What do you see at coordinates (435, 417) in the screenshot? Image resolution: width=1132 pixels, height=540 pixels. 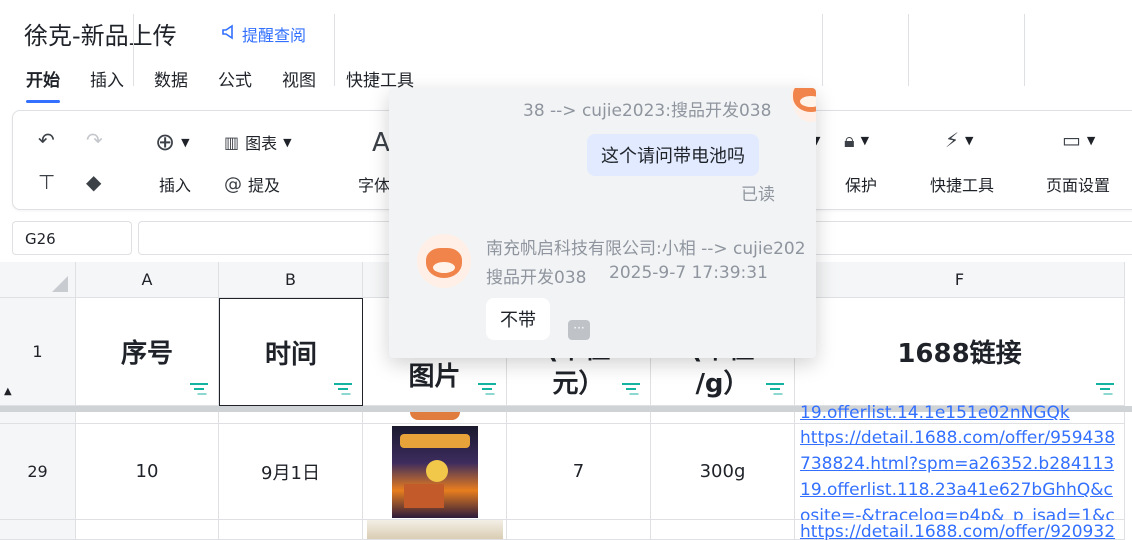 I see `cell-partial-c` at bounding box center [435, 417].